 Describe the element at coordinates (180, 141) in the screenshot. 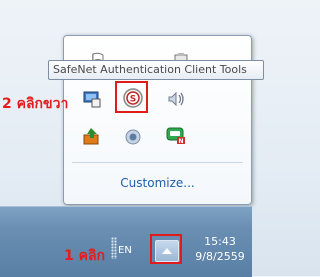

I see `svg-text: N` at that location.